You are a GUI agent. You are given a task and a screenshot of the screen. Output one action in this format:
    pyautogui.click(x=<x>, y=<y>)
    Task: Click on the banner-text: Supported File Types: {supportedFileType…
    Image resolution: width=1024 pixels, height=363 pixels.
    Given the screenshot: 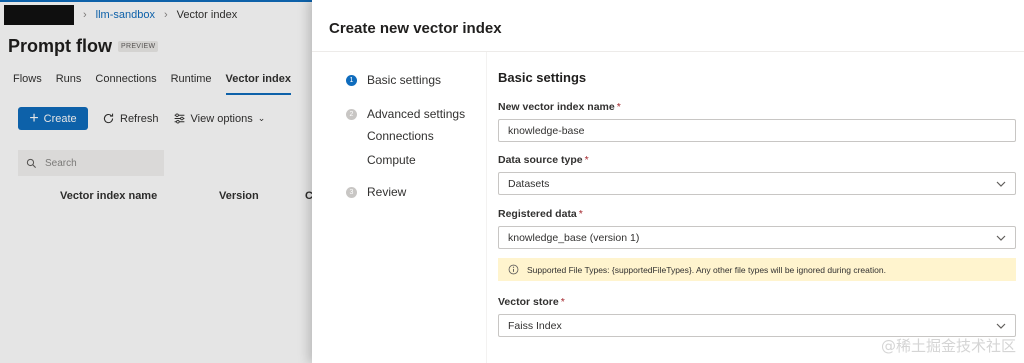 What is the action you would take?
    pyautogui.click(x=706, y=269)
    